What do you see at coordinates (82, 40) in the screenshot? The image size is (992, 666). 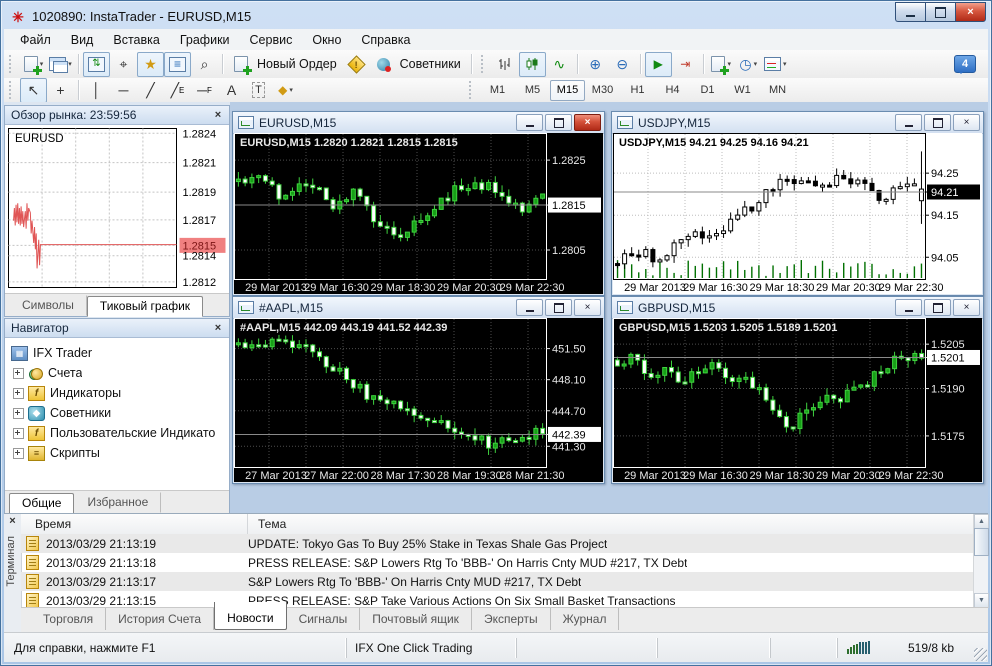 I see `menu-view: Вид` at bounding box center [82, 40].